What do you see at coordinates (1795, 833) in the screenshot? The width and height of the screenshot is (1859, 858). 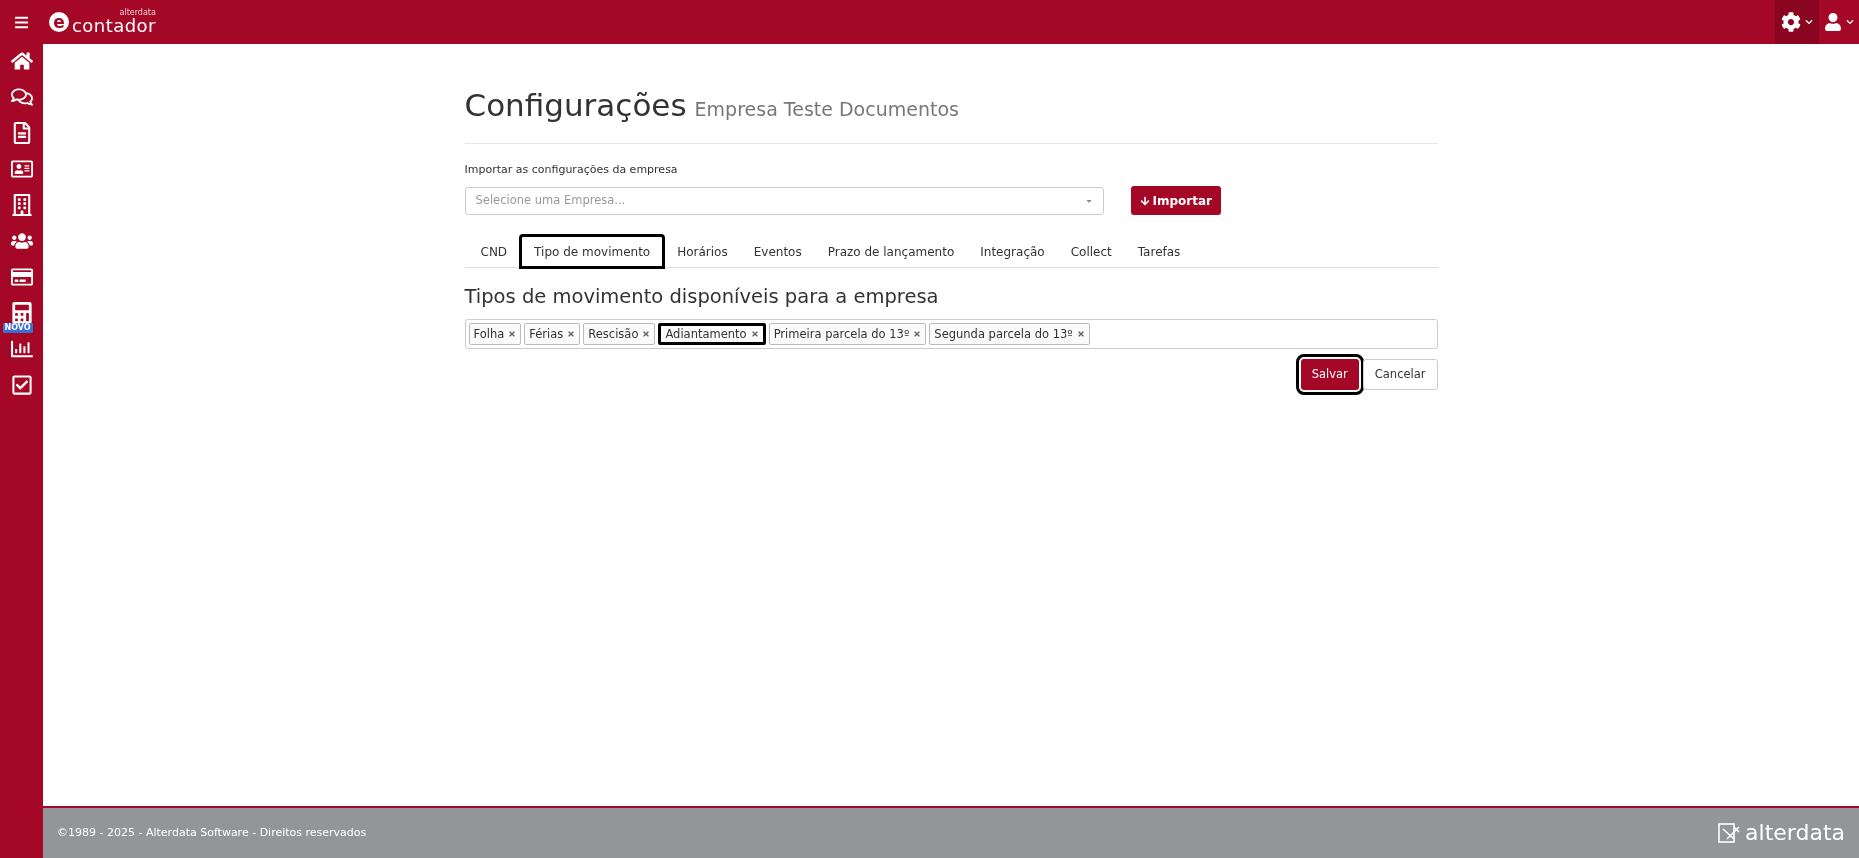 I see `footer-logo: alterdata` at bounding box center [1795, 833].